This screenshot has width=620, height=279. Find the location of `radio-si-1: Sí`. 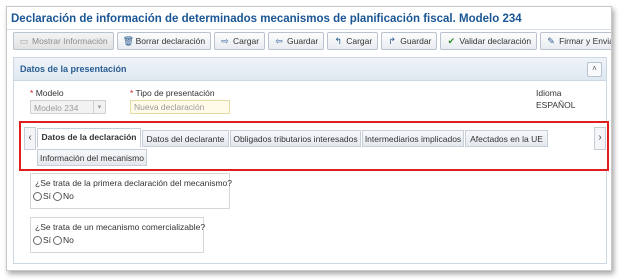

radio-si-1: Sí is located at coordinates (42, 196).